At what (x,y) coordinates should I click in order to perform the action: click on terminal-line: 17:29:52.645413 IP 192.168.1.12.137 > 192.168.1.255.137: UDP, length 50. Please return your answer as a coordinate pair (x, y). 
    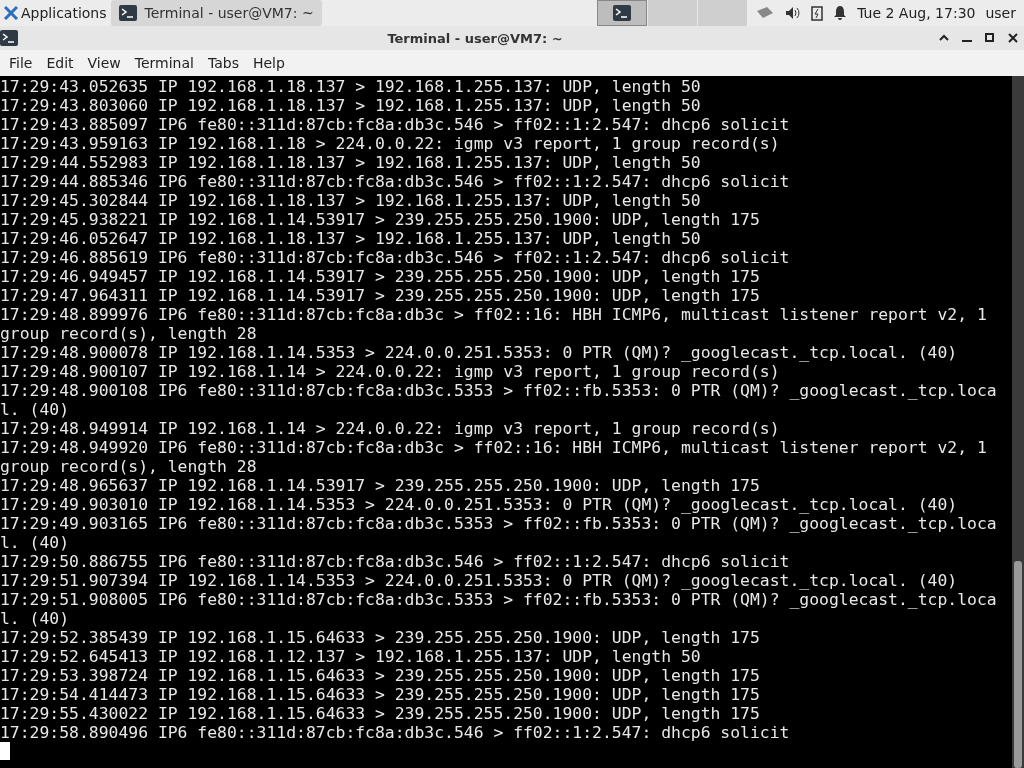
    Looking at the image, I should click on (351, 656).